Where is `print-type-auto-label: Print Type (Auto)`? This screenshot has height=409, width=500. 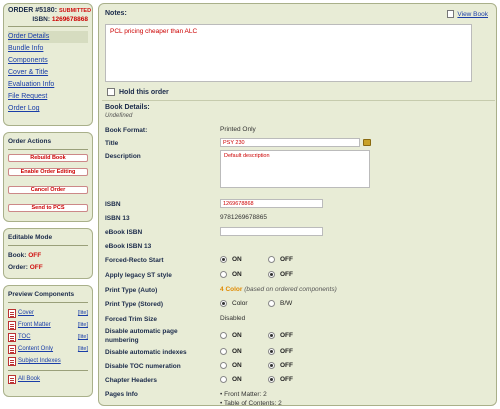 print-type-auto-label: Print Type (Auto) is located at coordinates (131, 290).